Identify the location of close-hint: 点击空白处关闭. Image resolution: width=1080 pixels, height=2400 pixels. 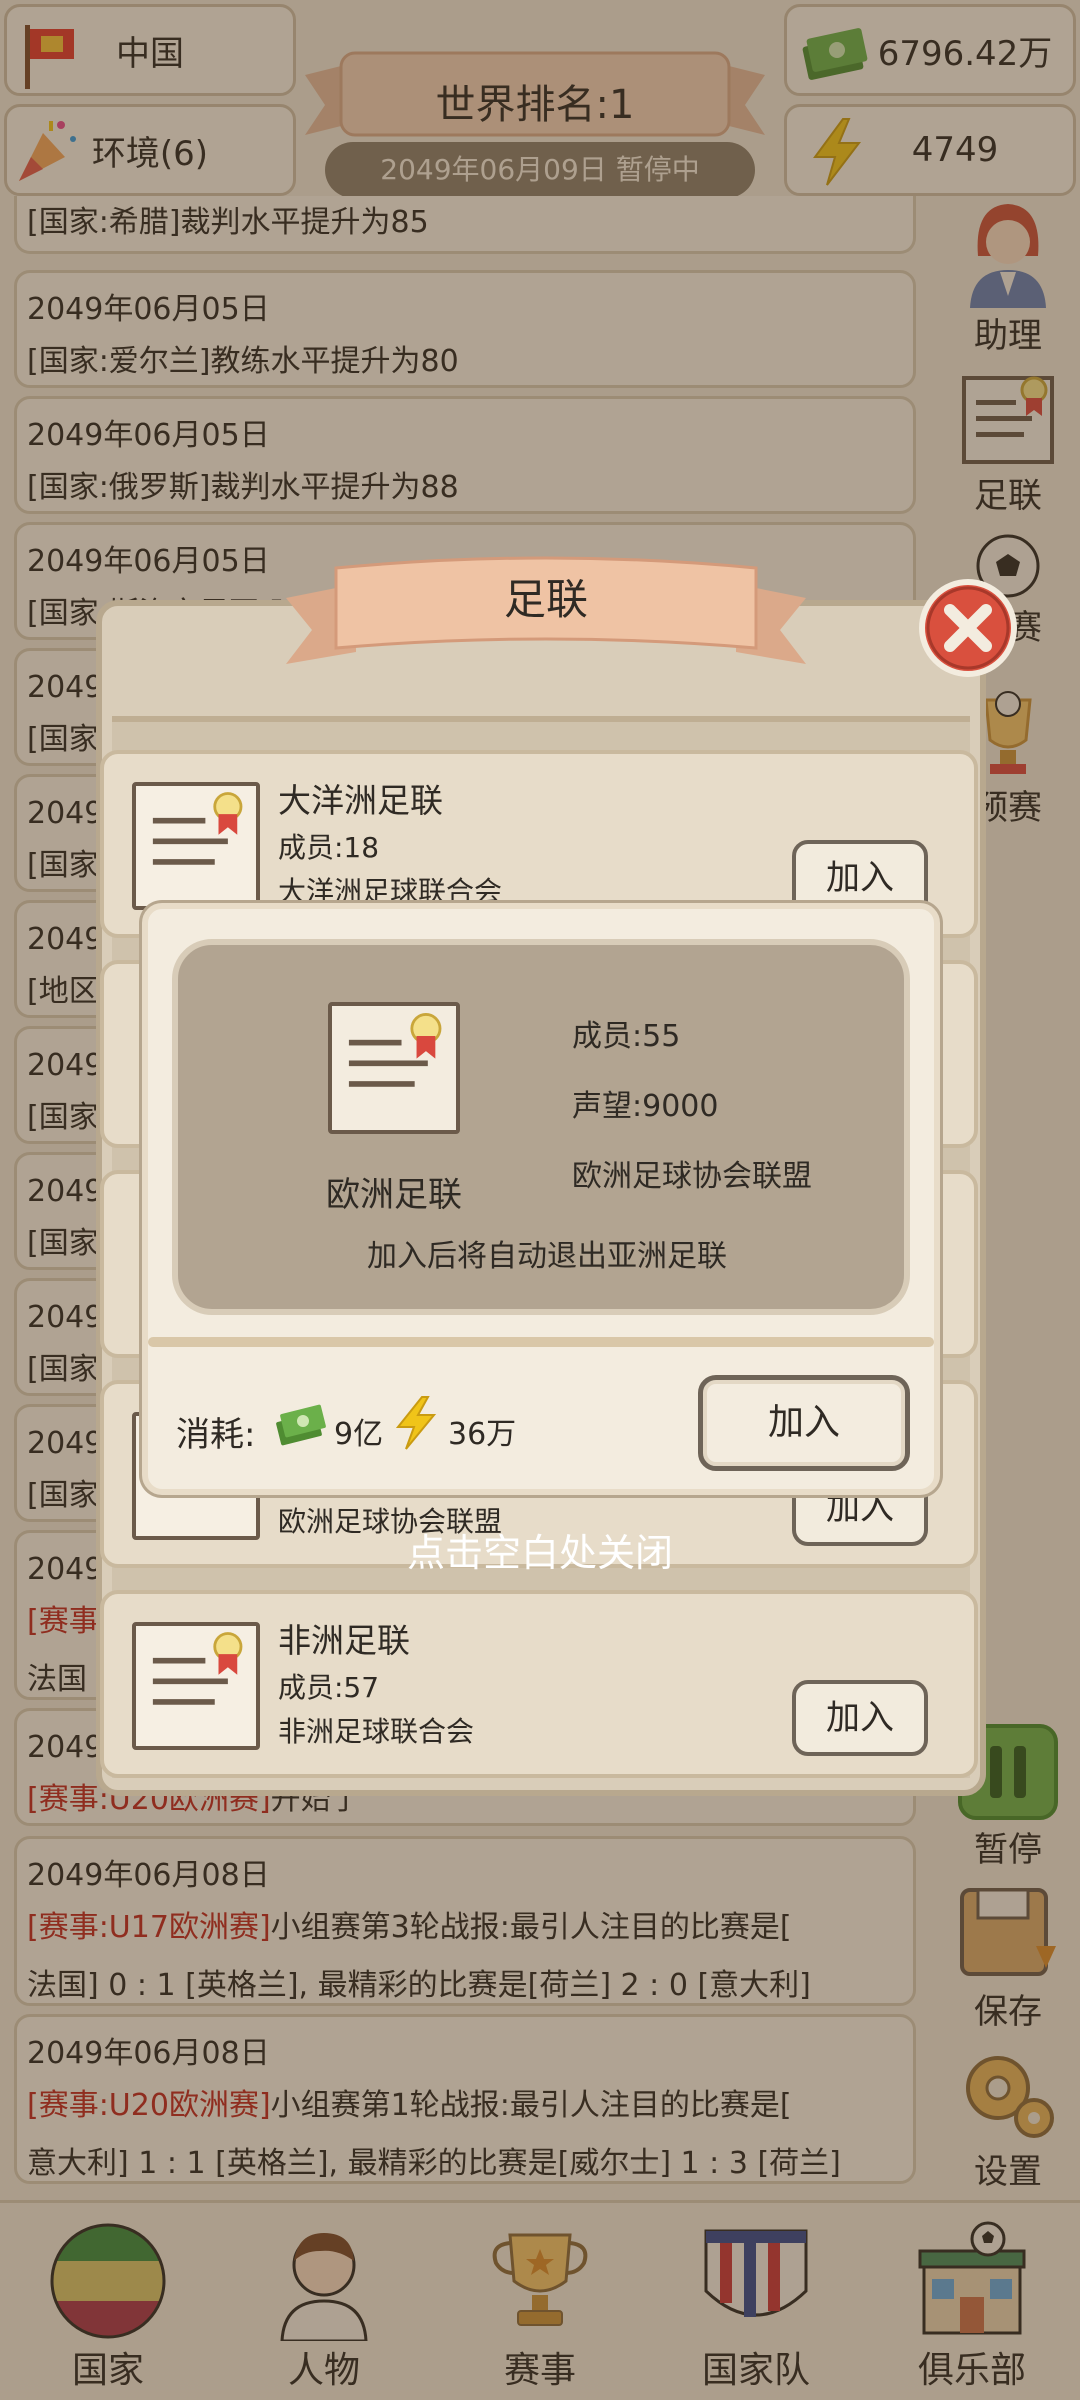
(539, 1553).